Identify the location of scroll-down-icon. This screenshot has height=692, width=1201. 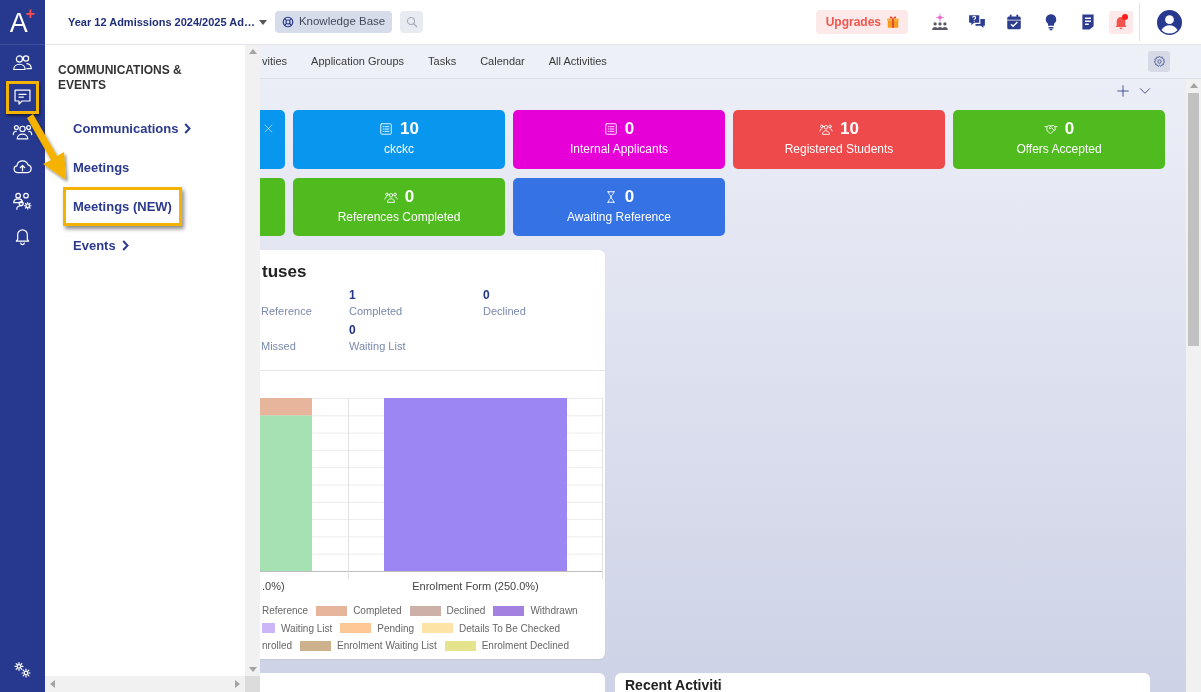
(252, 669).